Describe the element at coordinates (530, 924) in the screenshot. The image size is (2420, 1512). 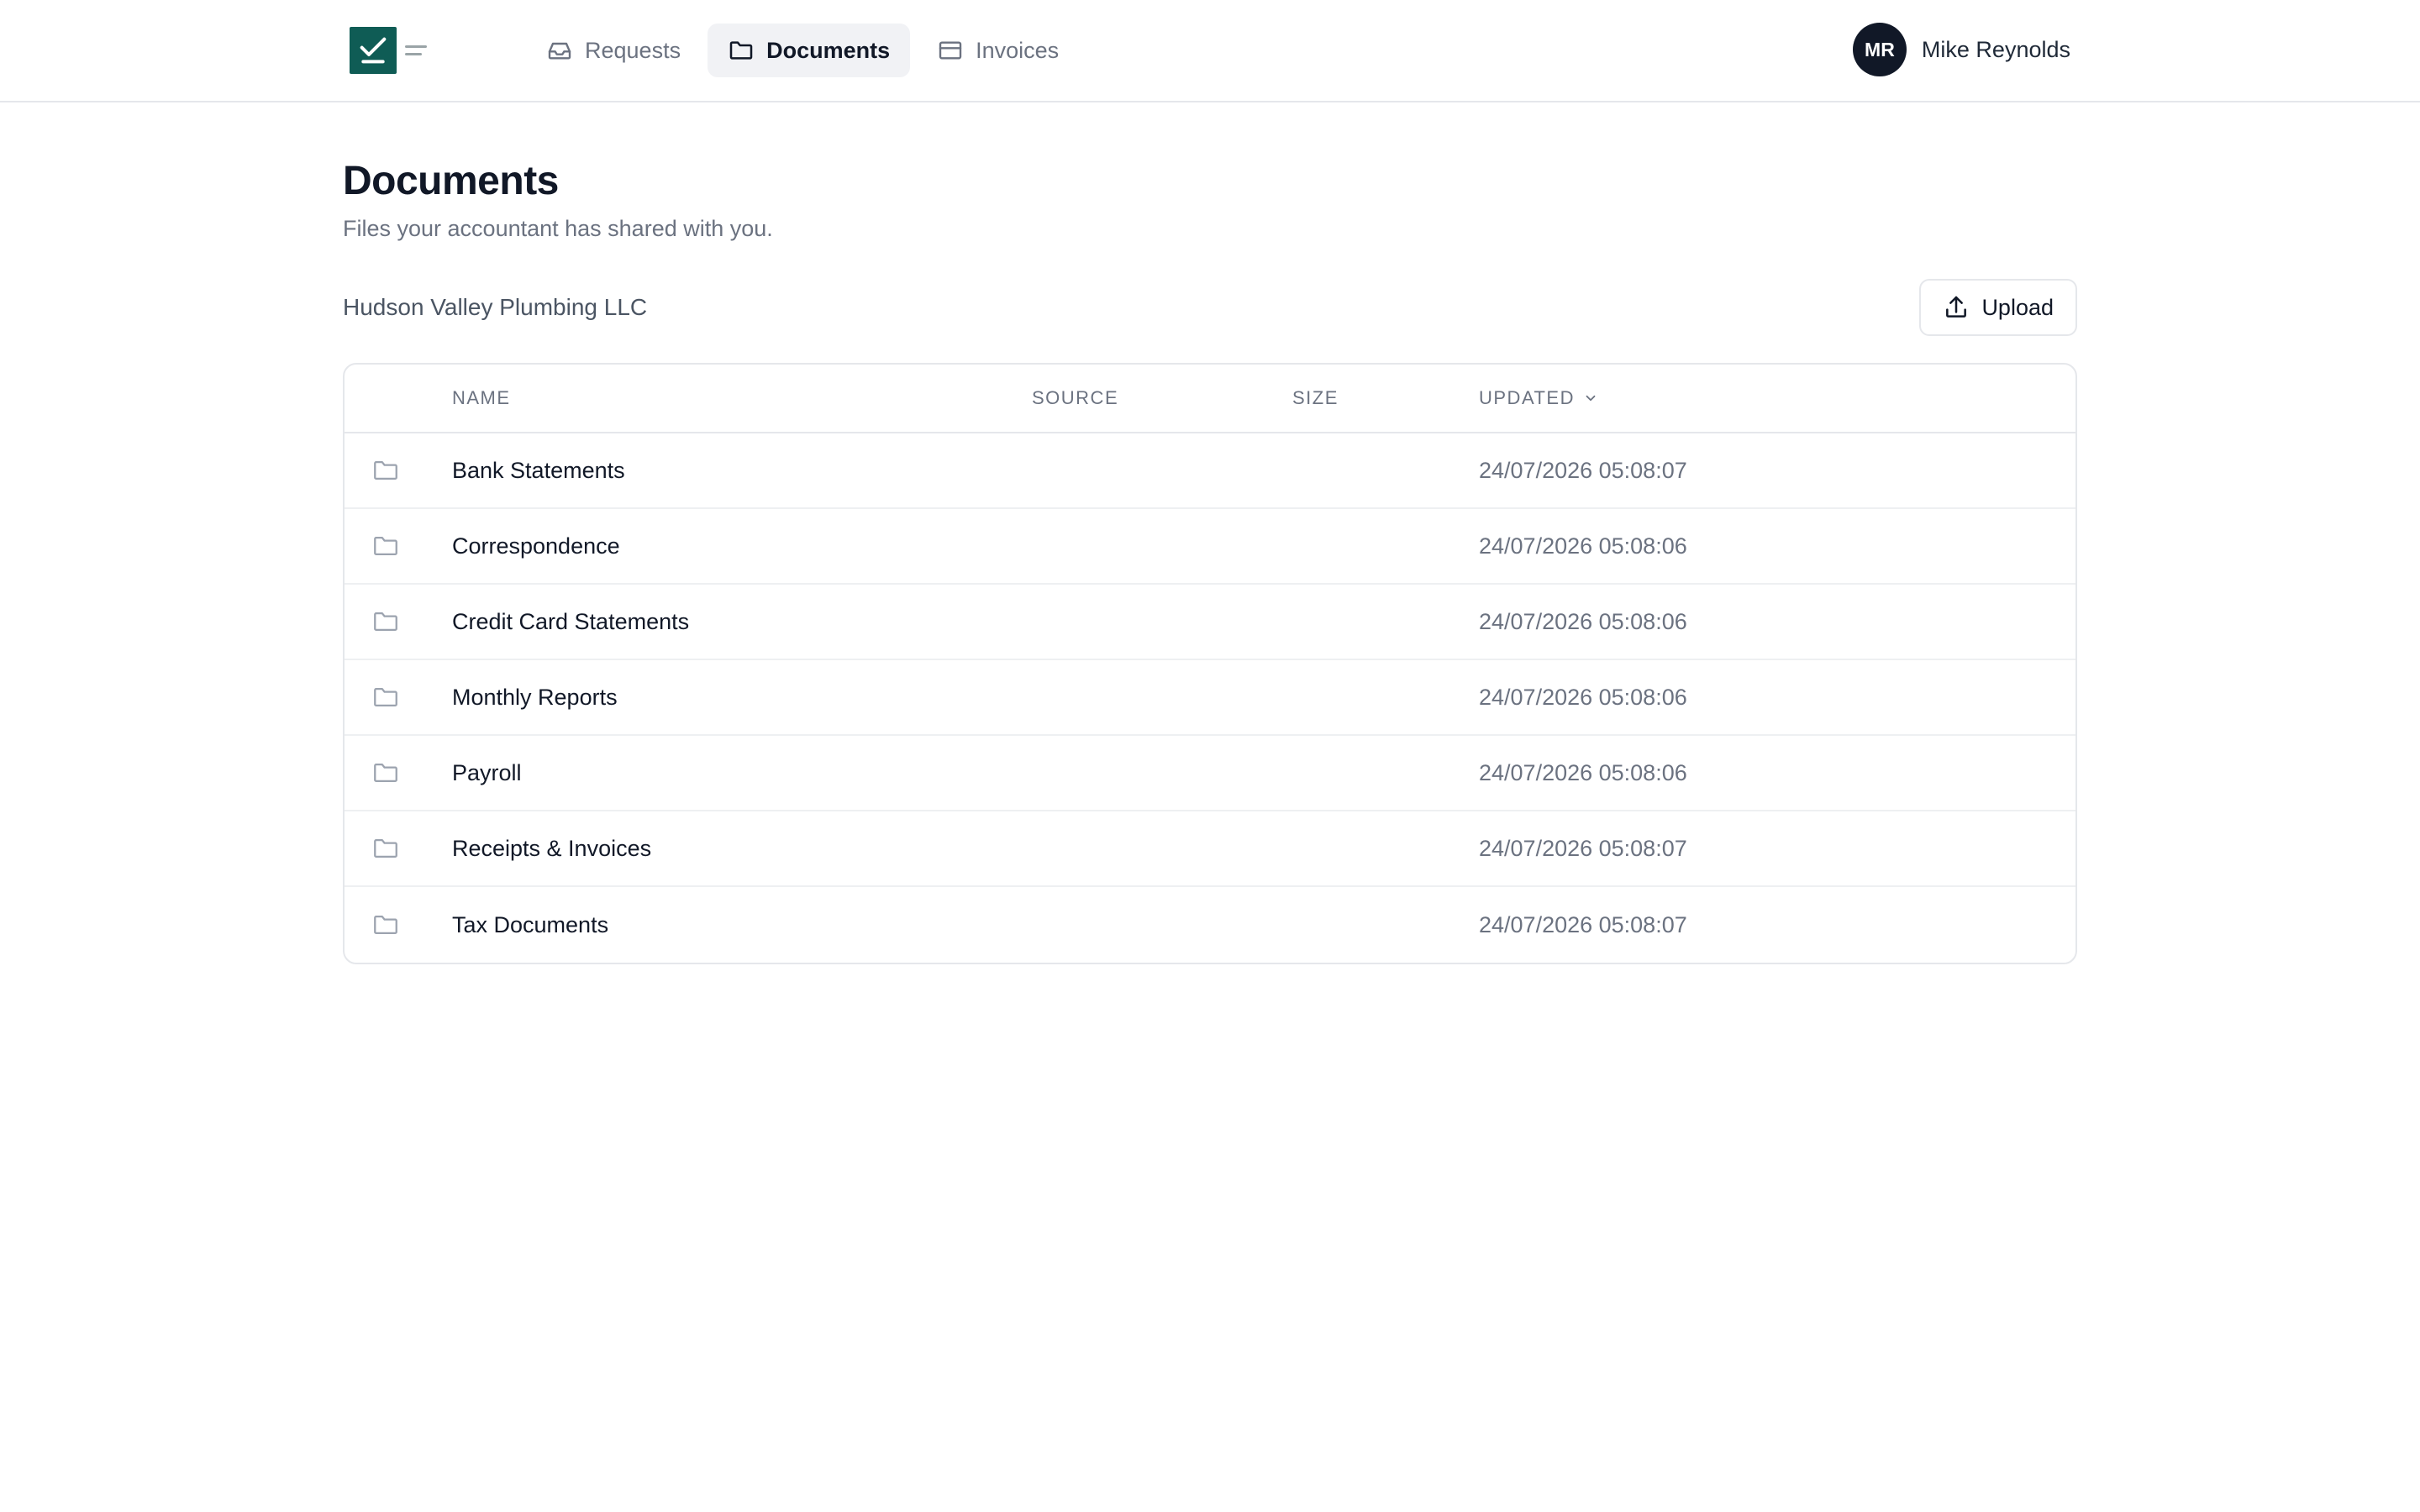
I see `row-name: Tax Documents` at that location.